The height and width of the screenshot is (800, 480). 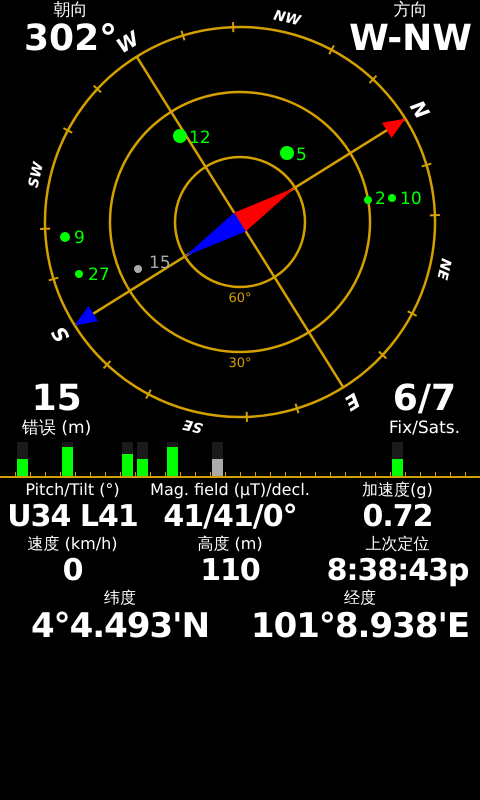 I want to click on direction-label: S, so click(x=60, y=334).